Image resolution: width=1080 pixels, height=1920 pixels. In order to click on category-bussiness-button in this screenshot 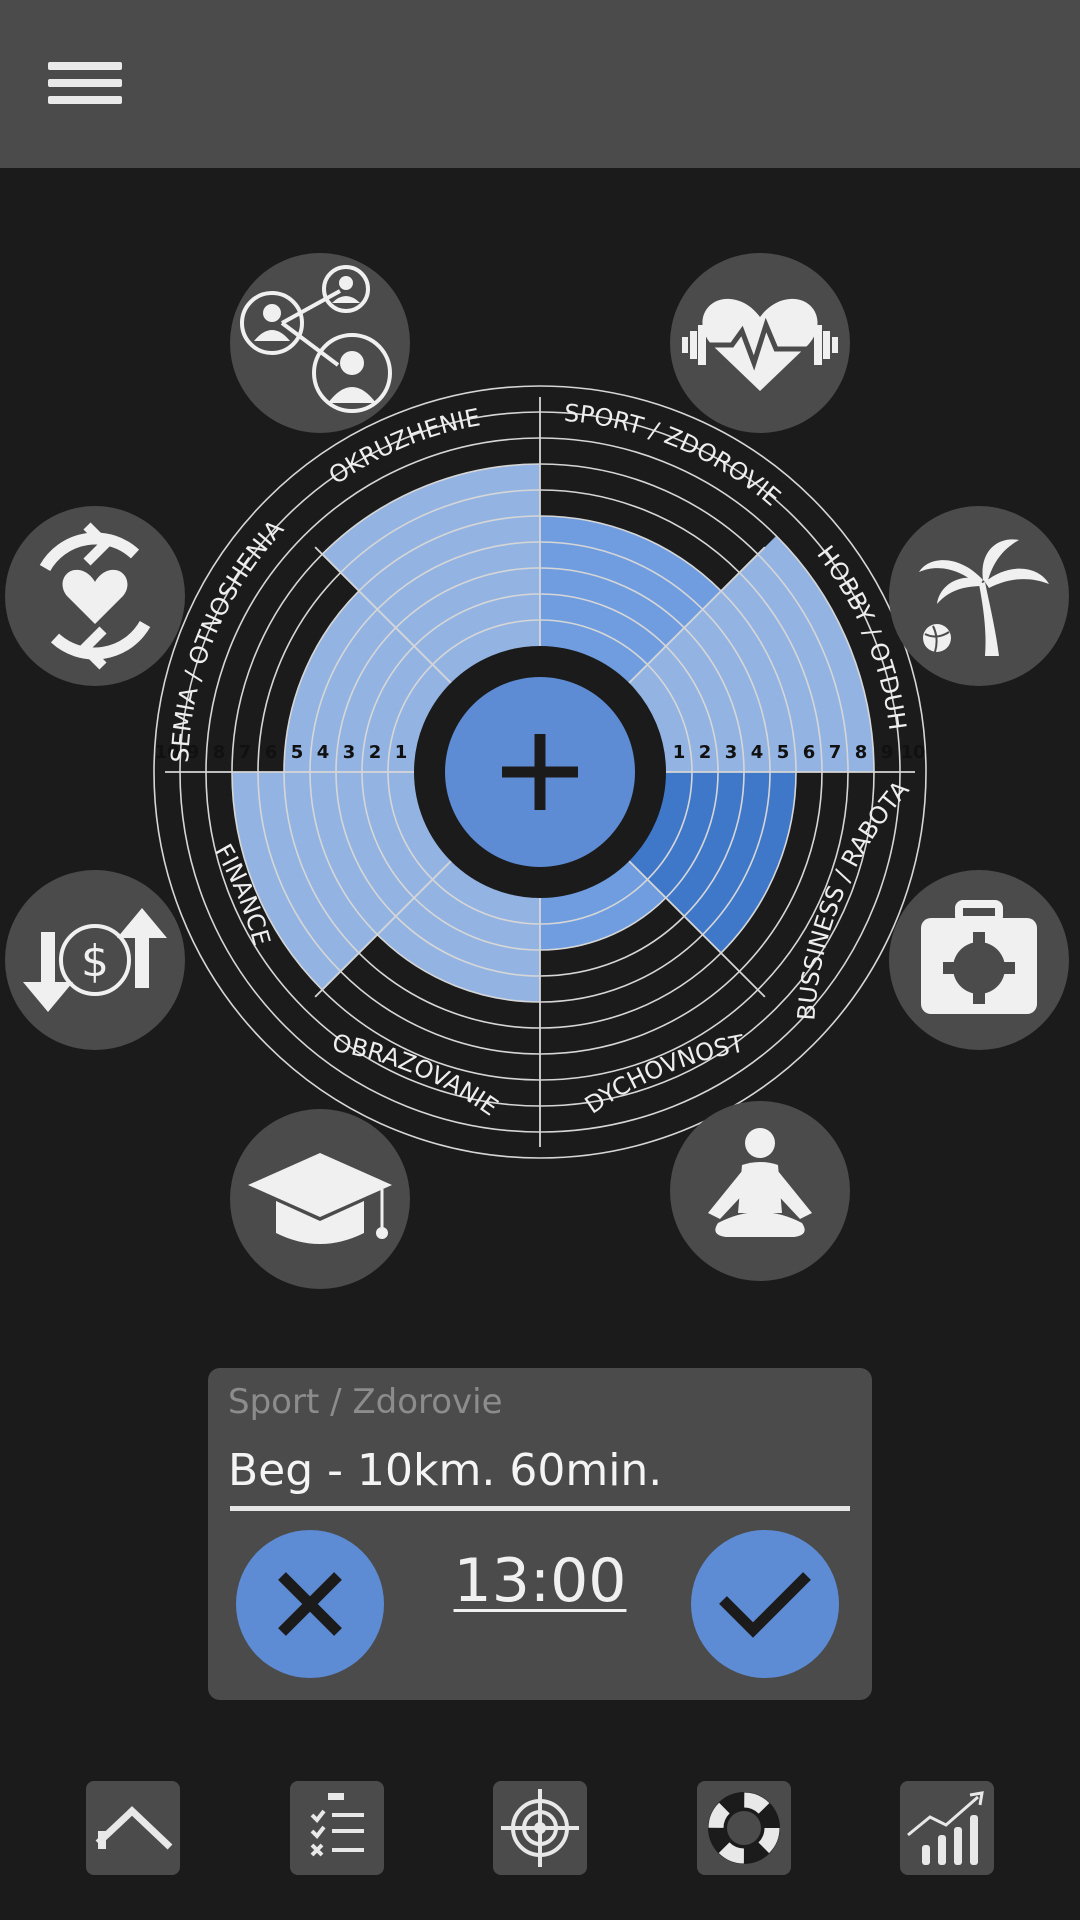, I will do `click(979, 960)`.